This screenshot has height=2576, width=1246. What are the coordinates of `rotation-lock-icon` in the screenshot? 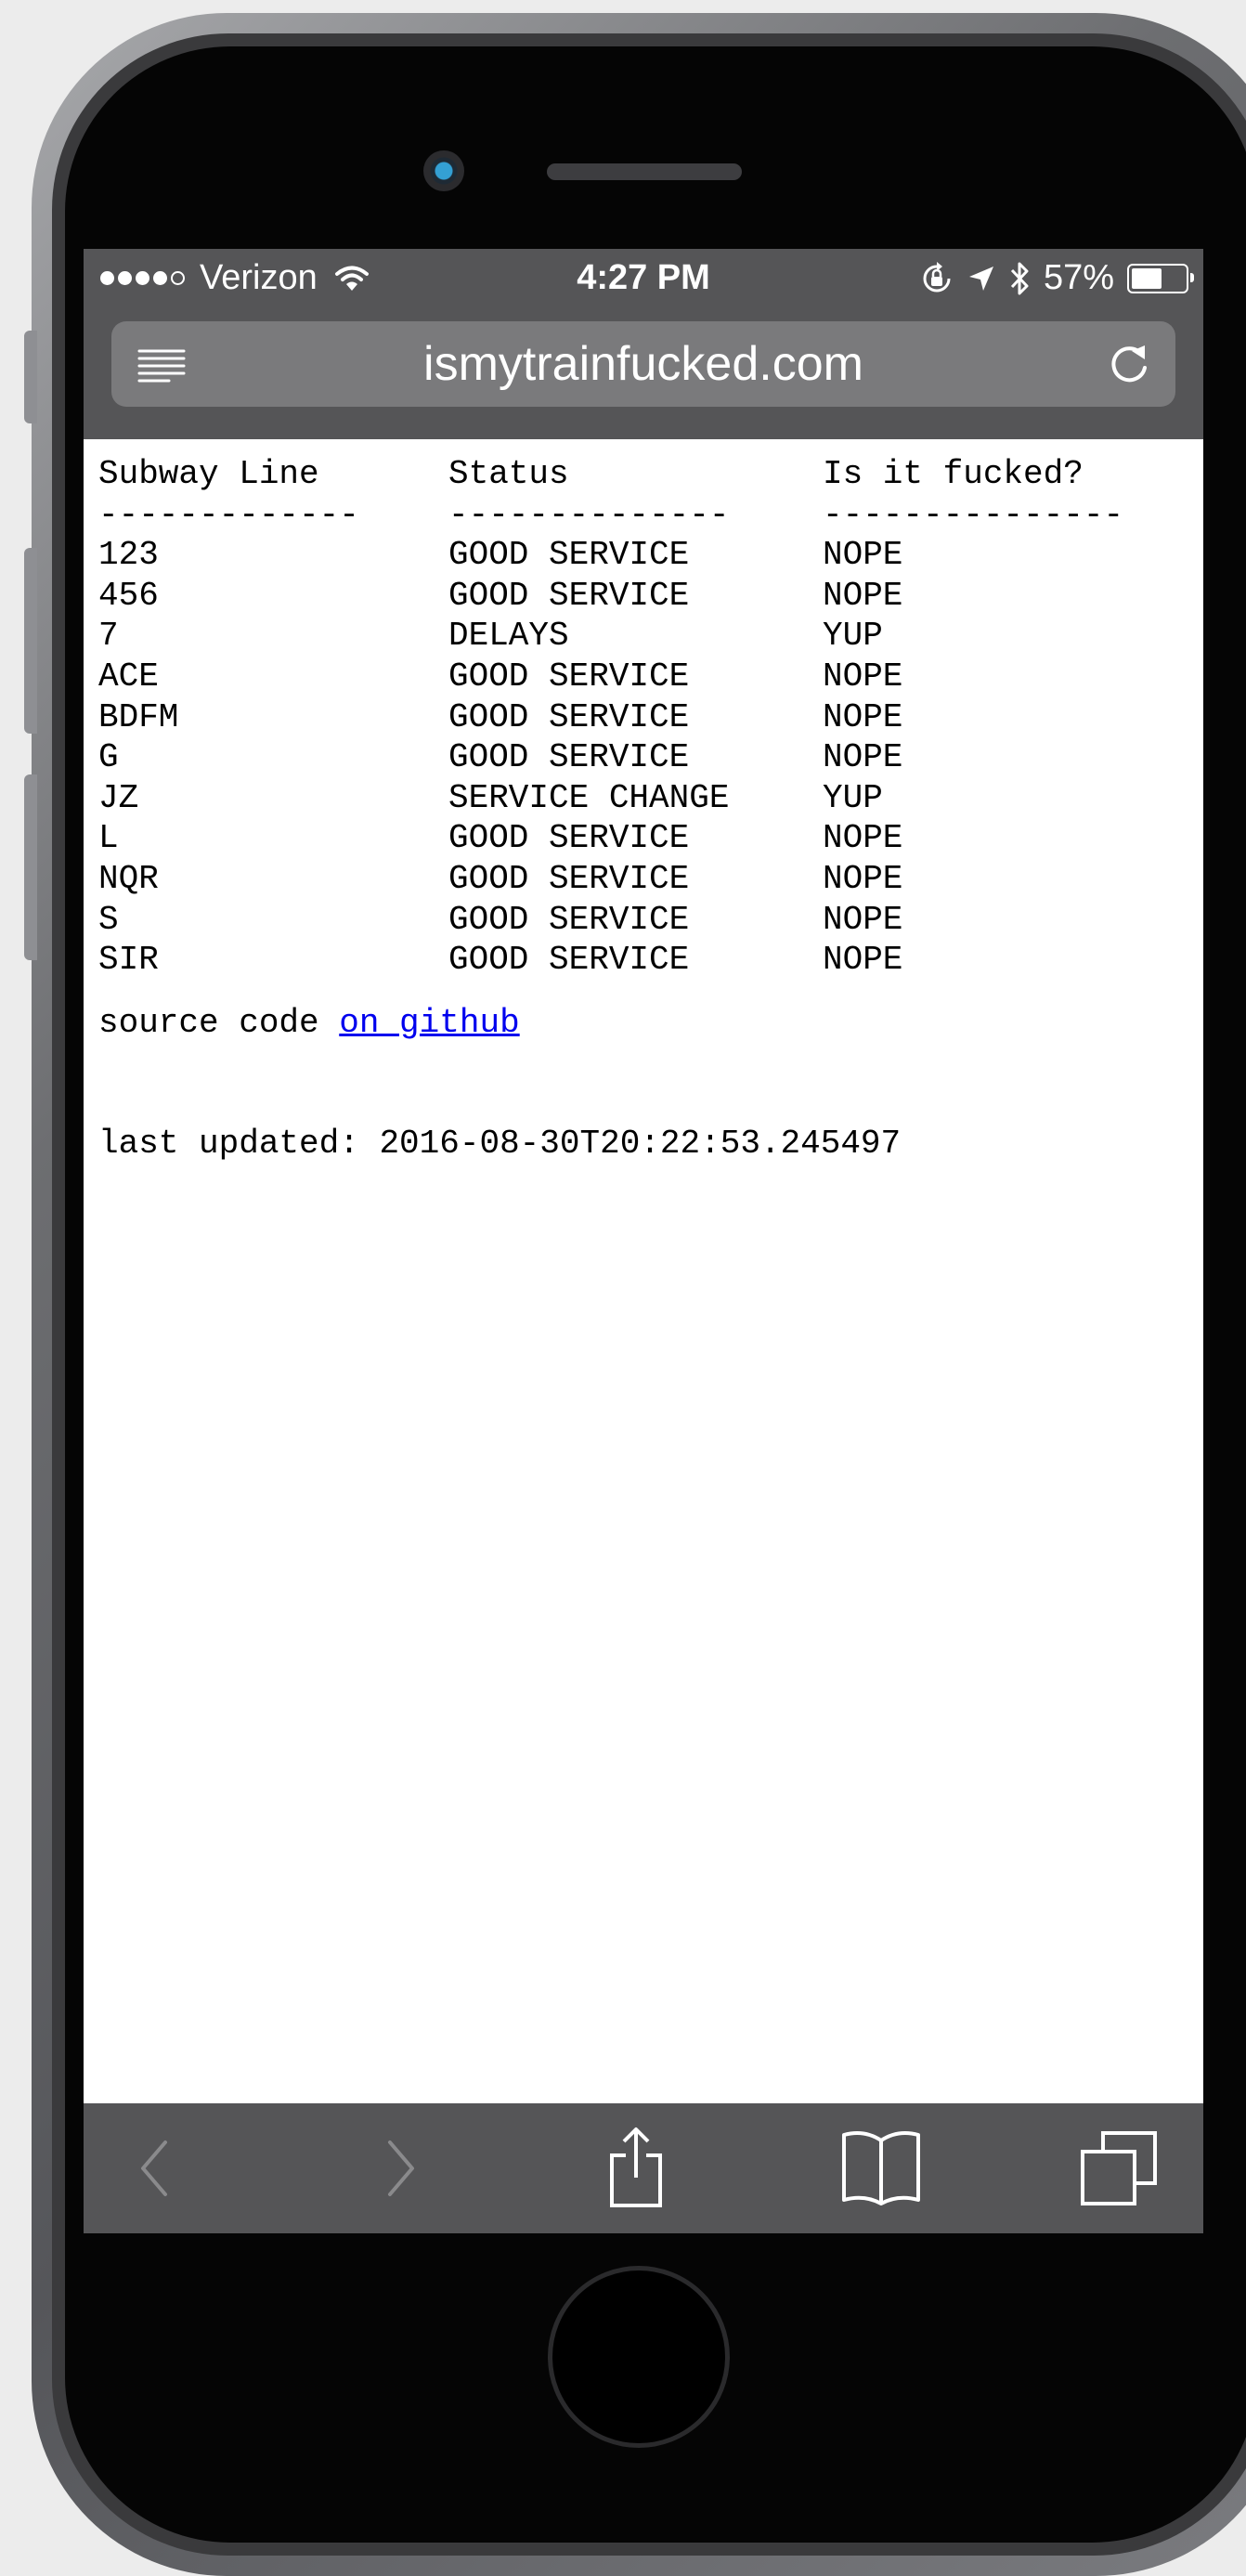 It's located at (937, 276).